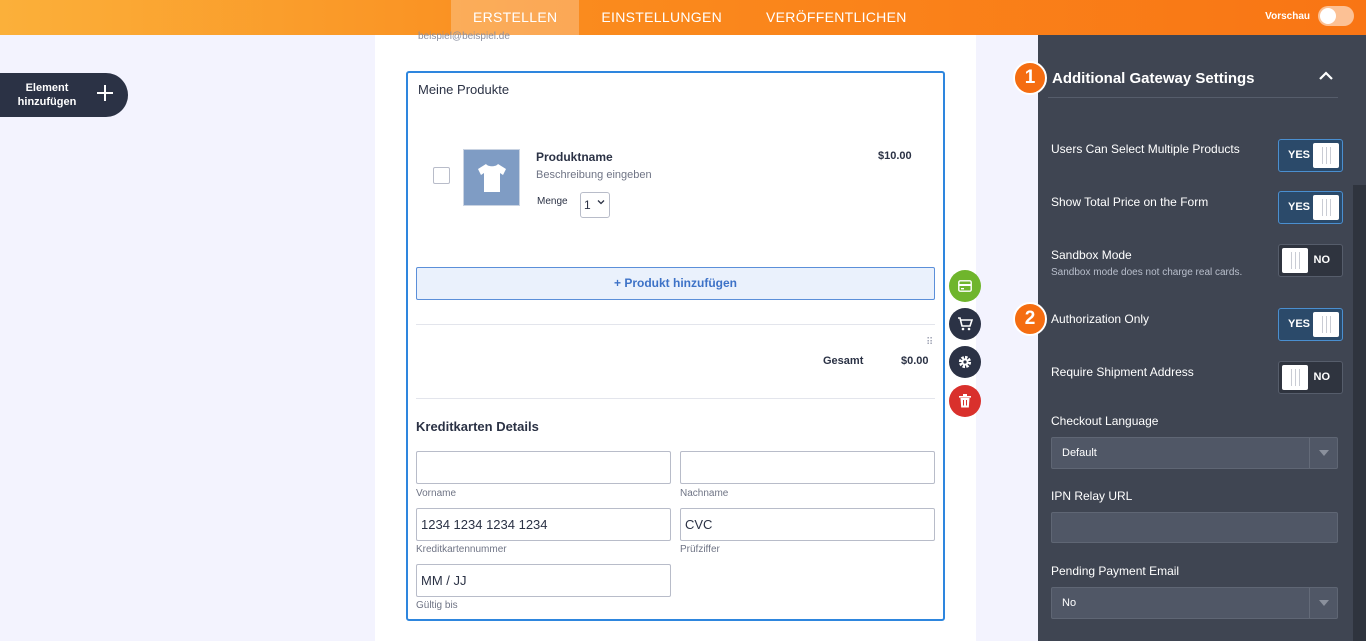 Image resolution: width=1366 pixels, height=641 pixels. I want to click on credit-card-icon, so click(965, 286).